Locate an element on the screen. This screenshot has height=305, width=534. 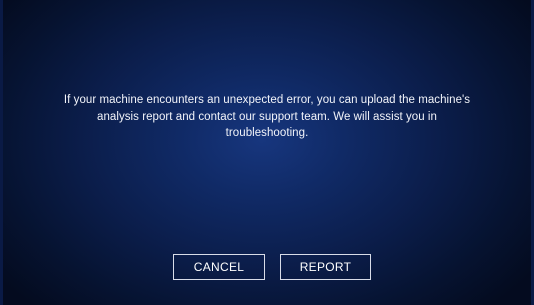
dialog-message-line-3: troubleshooting. is located at coordinates (267, 133).